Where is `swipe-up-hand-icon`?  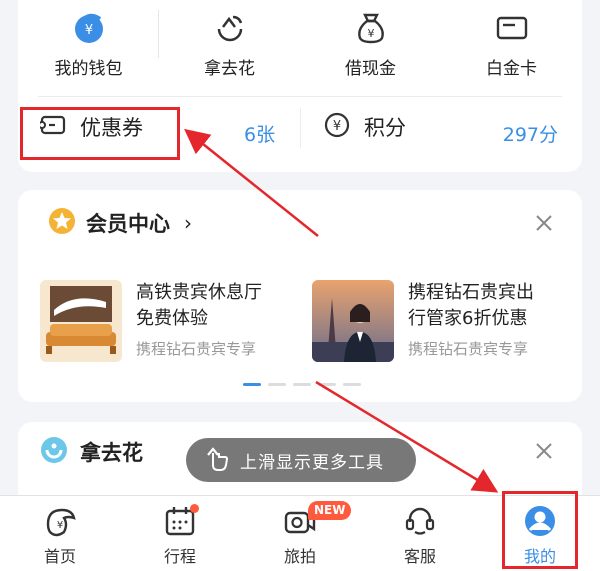
swipe-up-hand-icon is located at coordinates (215, 460).